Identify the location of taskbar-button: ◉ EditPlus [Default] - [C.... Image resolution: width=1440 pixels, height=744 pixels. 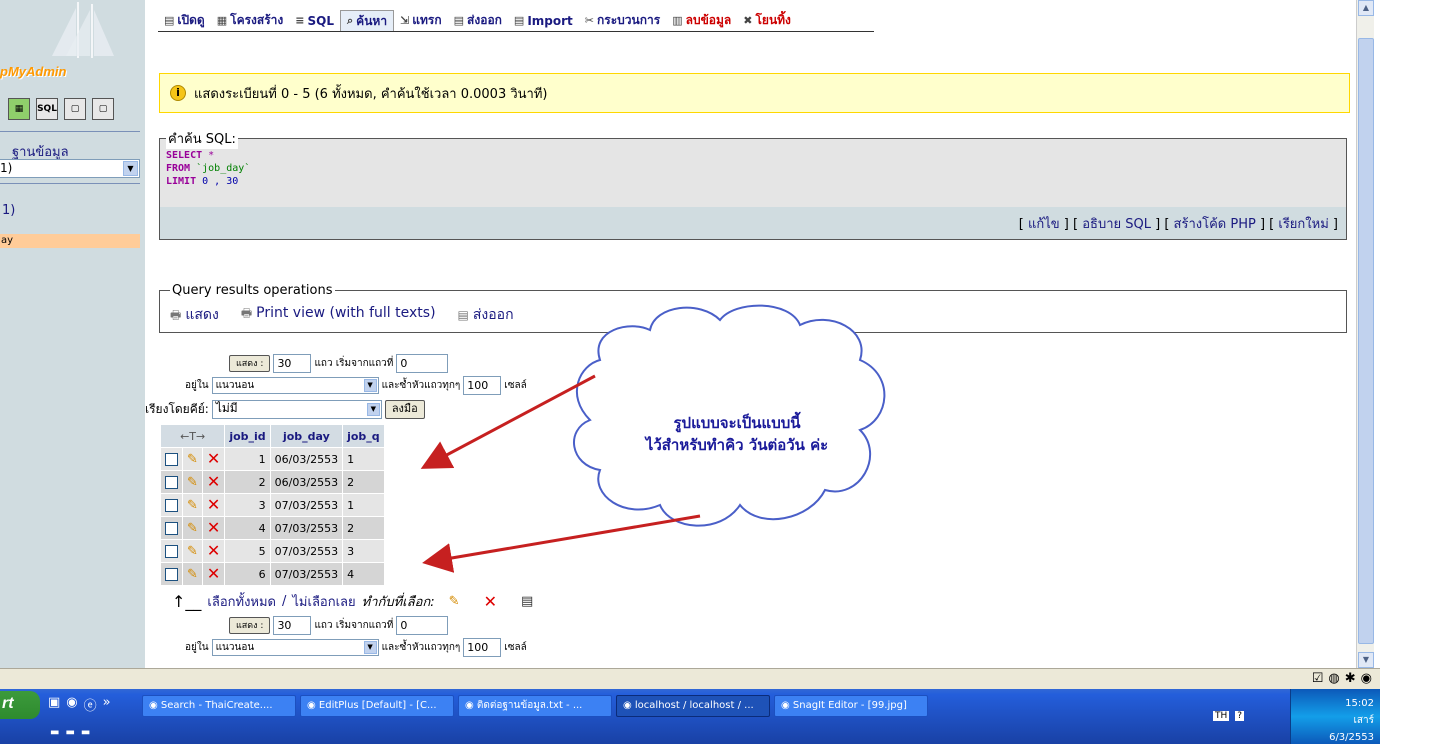
(377, 706).